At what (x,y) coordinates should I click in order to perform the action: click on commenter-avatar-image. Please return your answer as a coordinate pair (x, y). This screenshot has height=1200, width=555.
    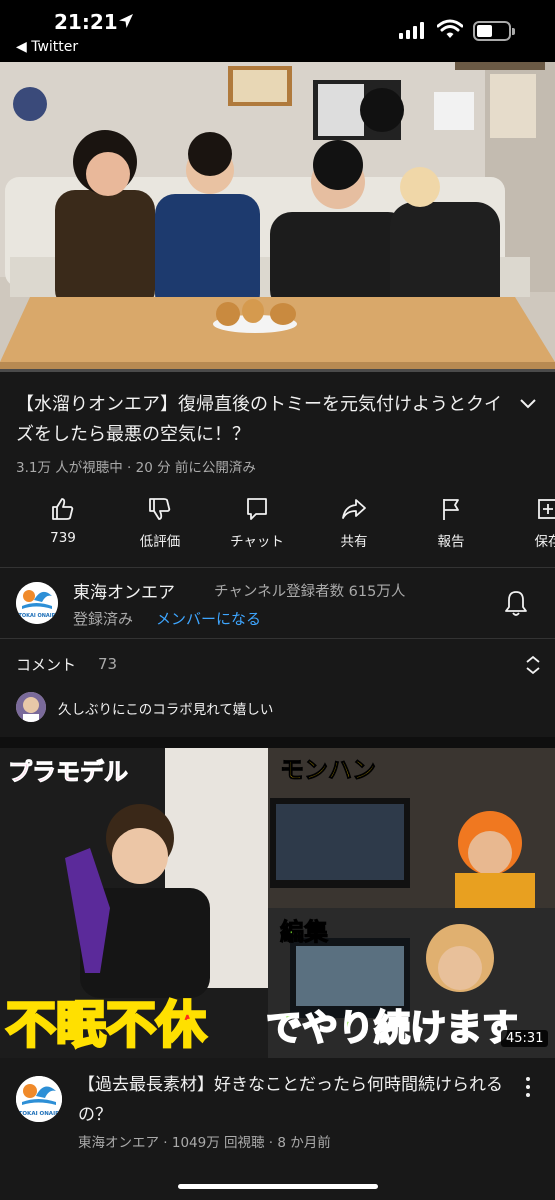
    Looking at the image, I should click on (31, 707).